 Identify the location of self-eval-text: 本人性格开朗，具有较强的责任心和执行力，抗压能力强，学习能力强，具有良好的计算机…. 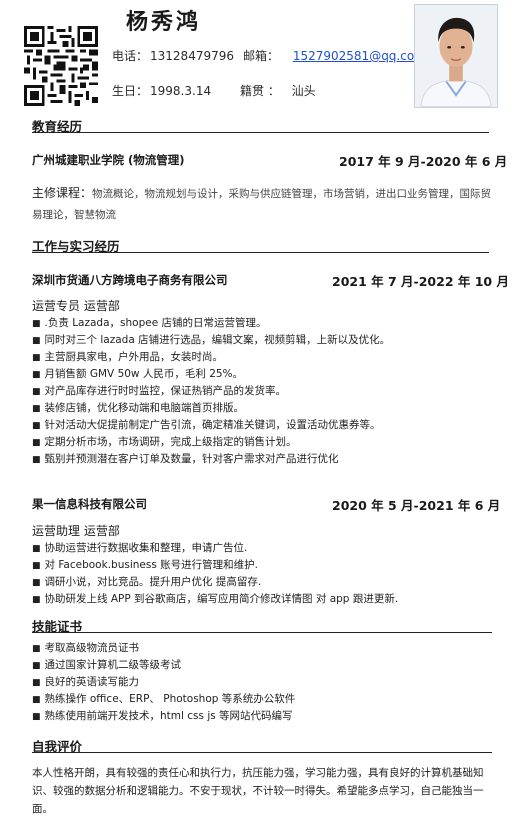
(258, 791).